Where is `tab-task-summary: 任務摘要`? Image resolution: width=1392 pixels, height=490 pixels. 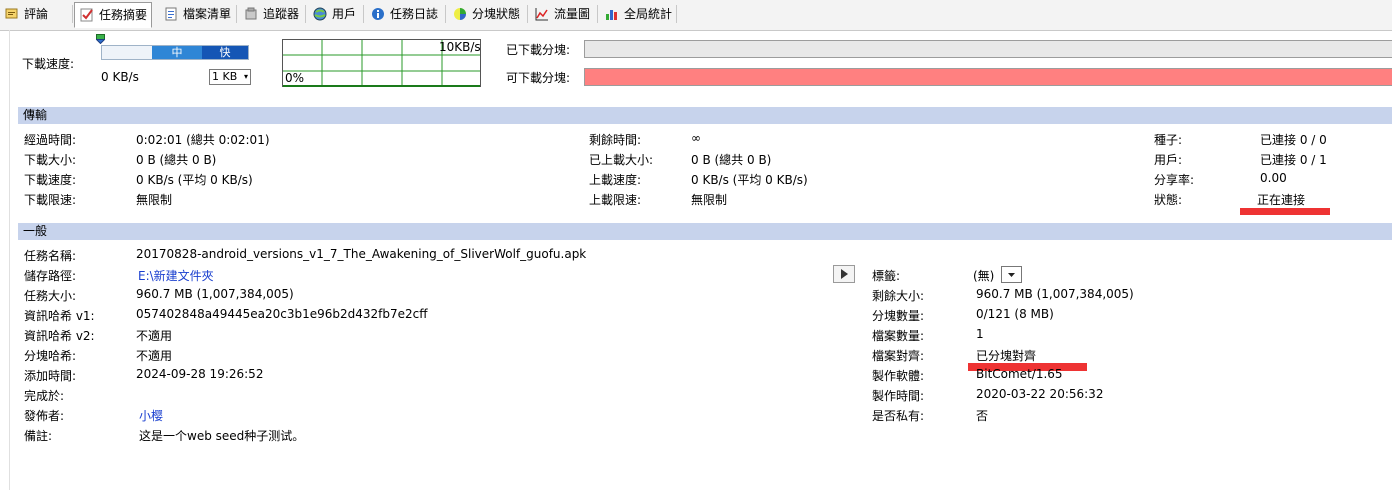 tab-task-summary: 任務摘要 is located at coordinates (113, 15).